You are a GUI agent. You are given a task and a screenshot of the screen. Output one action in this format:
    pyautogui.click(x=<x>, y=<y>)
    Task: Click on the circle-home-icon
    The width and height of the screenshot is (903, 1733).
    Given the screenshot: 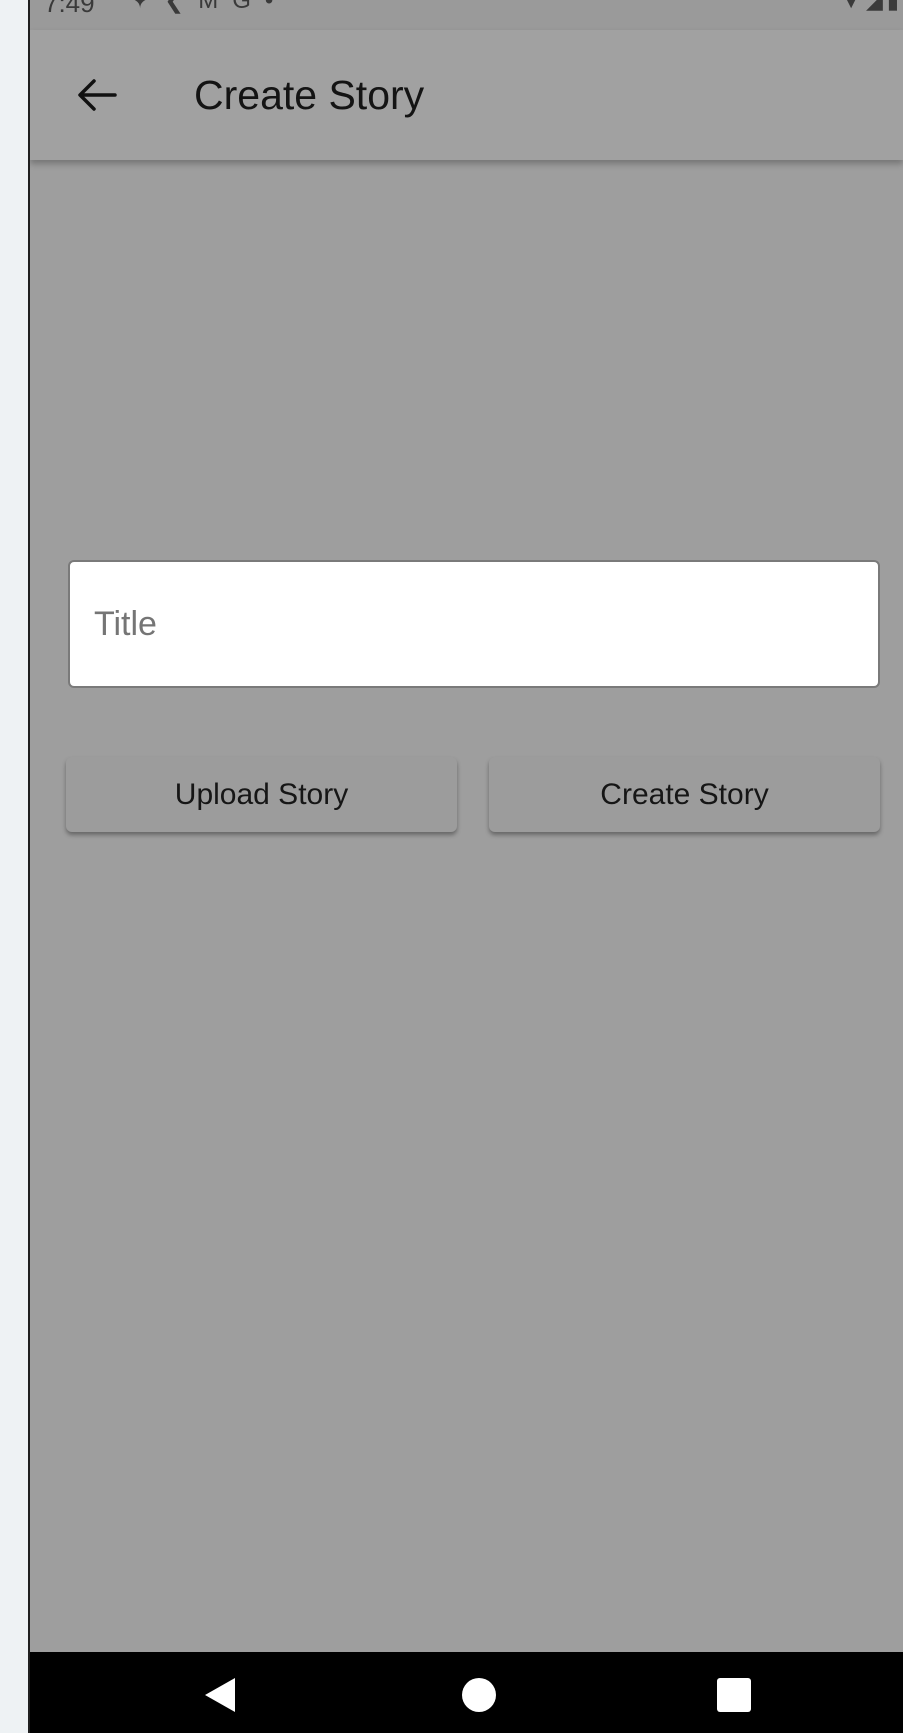 What is the action you would take?
    pyautogui.click(x=479, y=1695)
    